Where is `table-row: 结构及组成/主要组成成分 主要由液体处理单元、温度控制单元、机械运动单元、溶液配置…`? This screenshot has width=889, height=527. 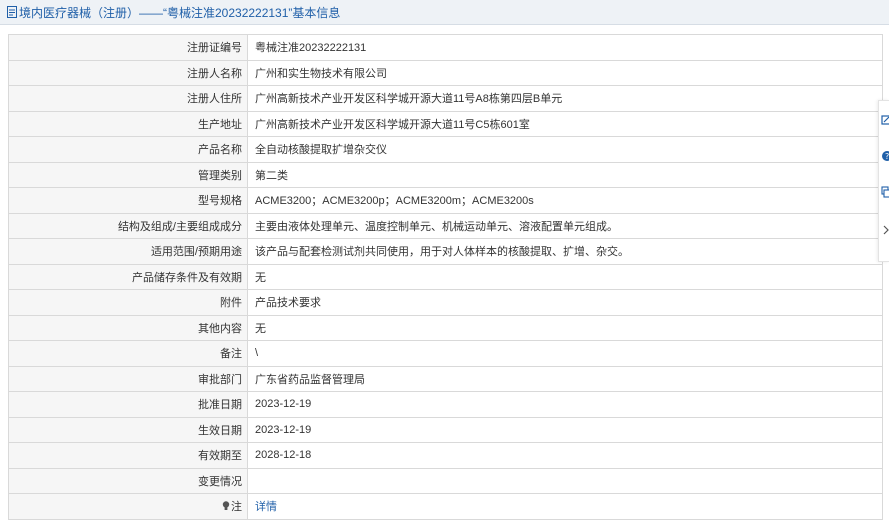 table-row: 结构及组成/主要组成成分 主要由液体处理单元、温度控制单元、机械运动单元、溶液配置… is located at coordinates (445, 225).